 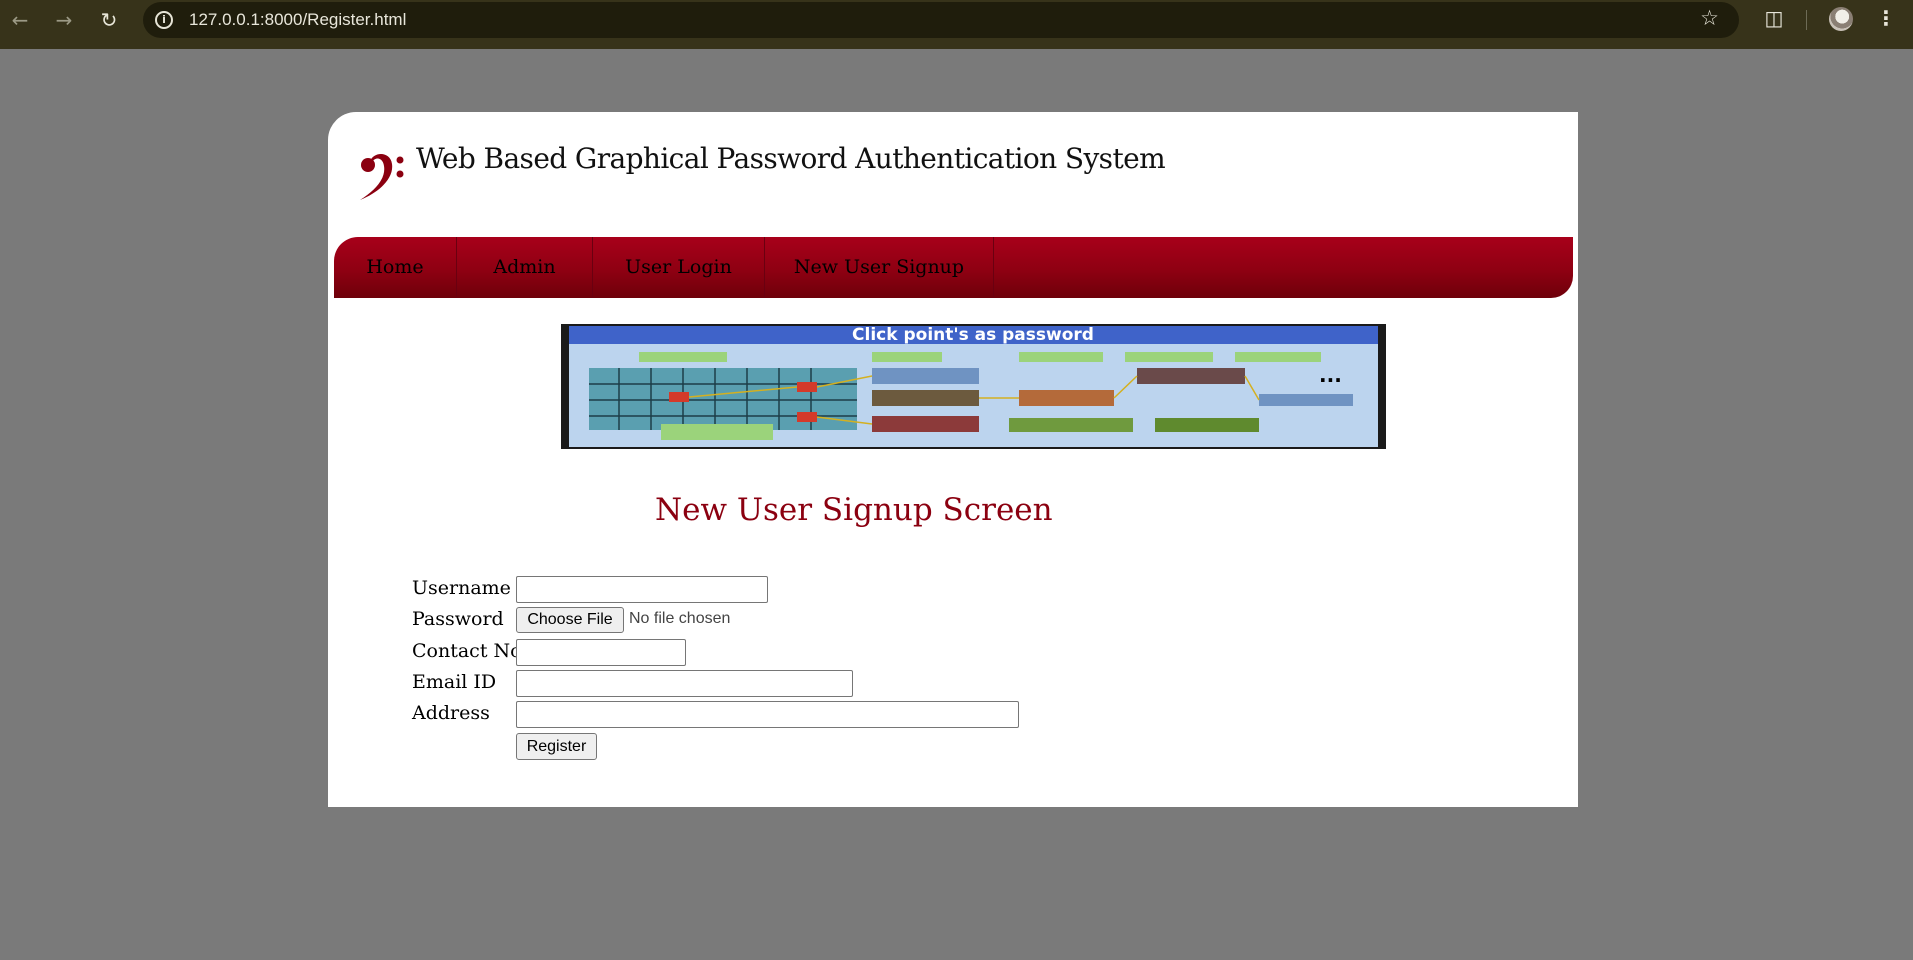 I want to click on password-label: Password, so click(x=458, y=619).